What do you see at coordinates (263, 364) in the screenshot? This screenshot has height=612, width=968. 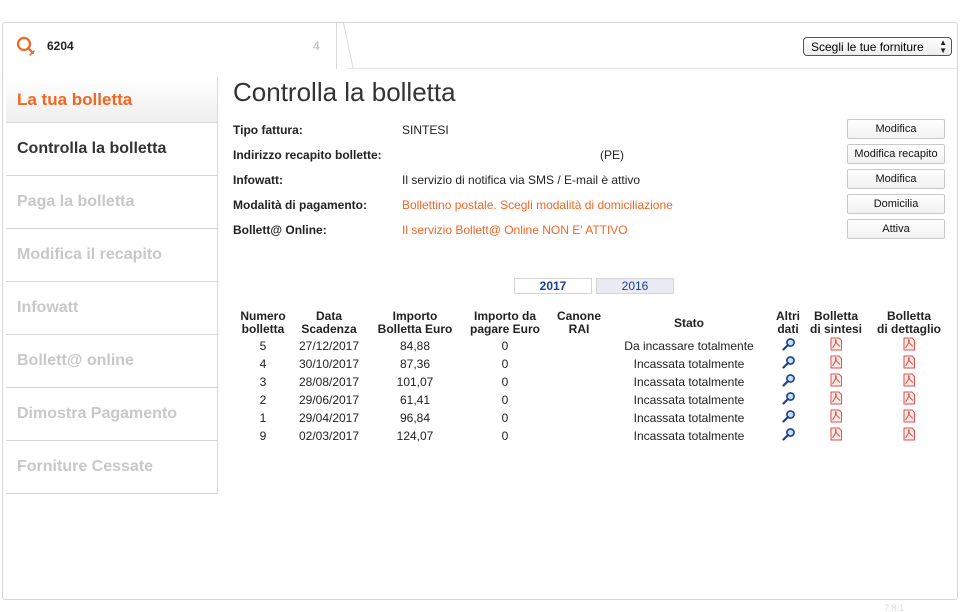 I see `cell-numero: 4` at bounding box center [263, 364].